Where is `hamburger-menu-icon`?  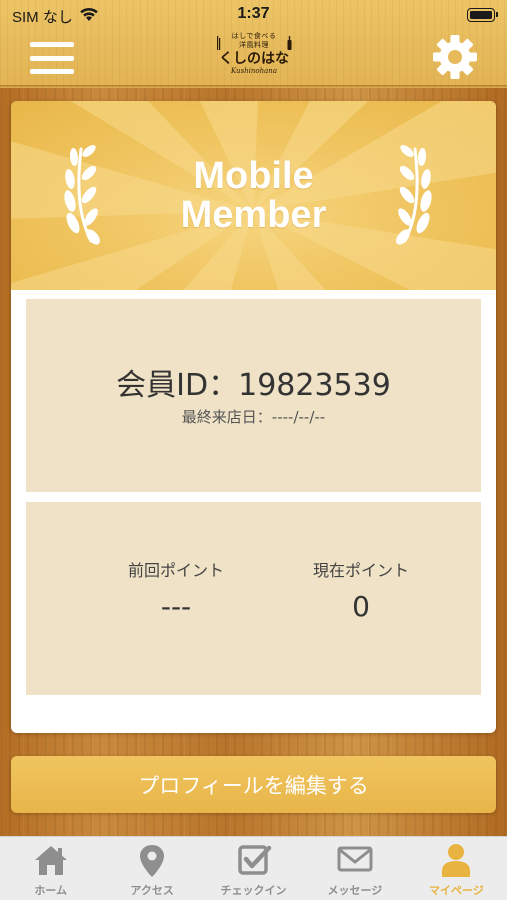 hamburger-menu-icon is located at coordinates (52, 44).